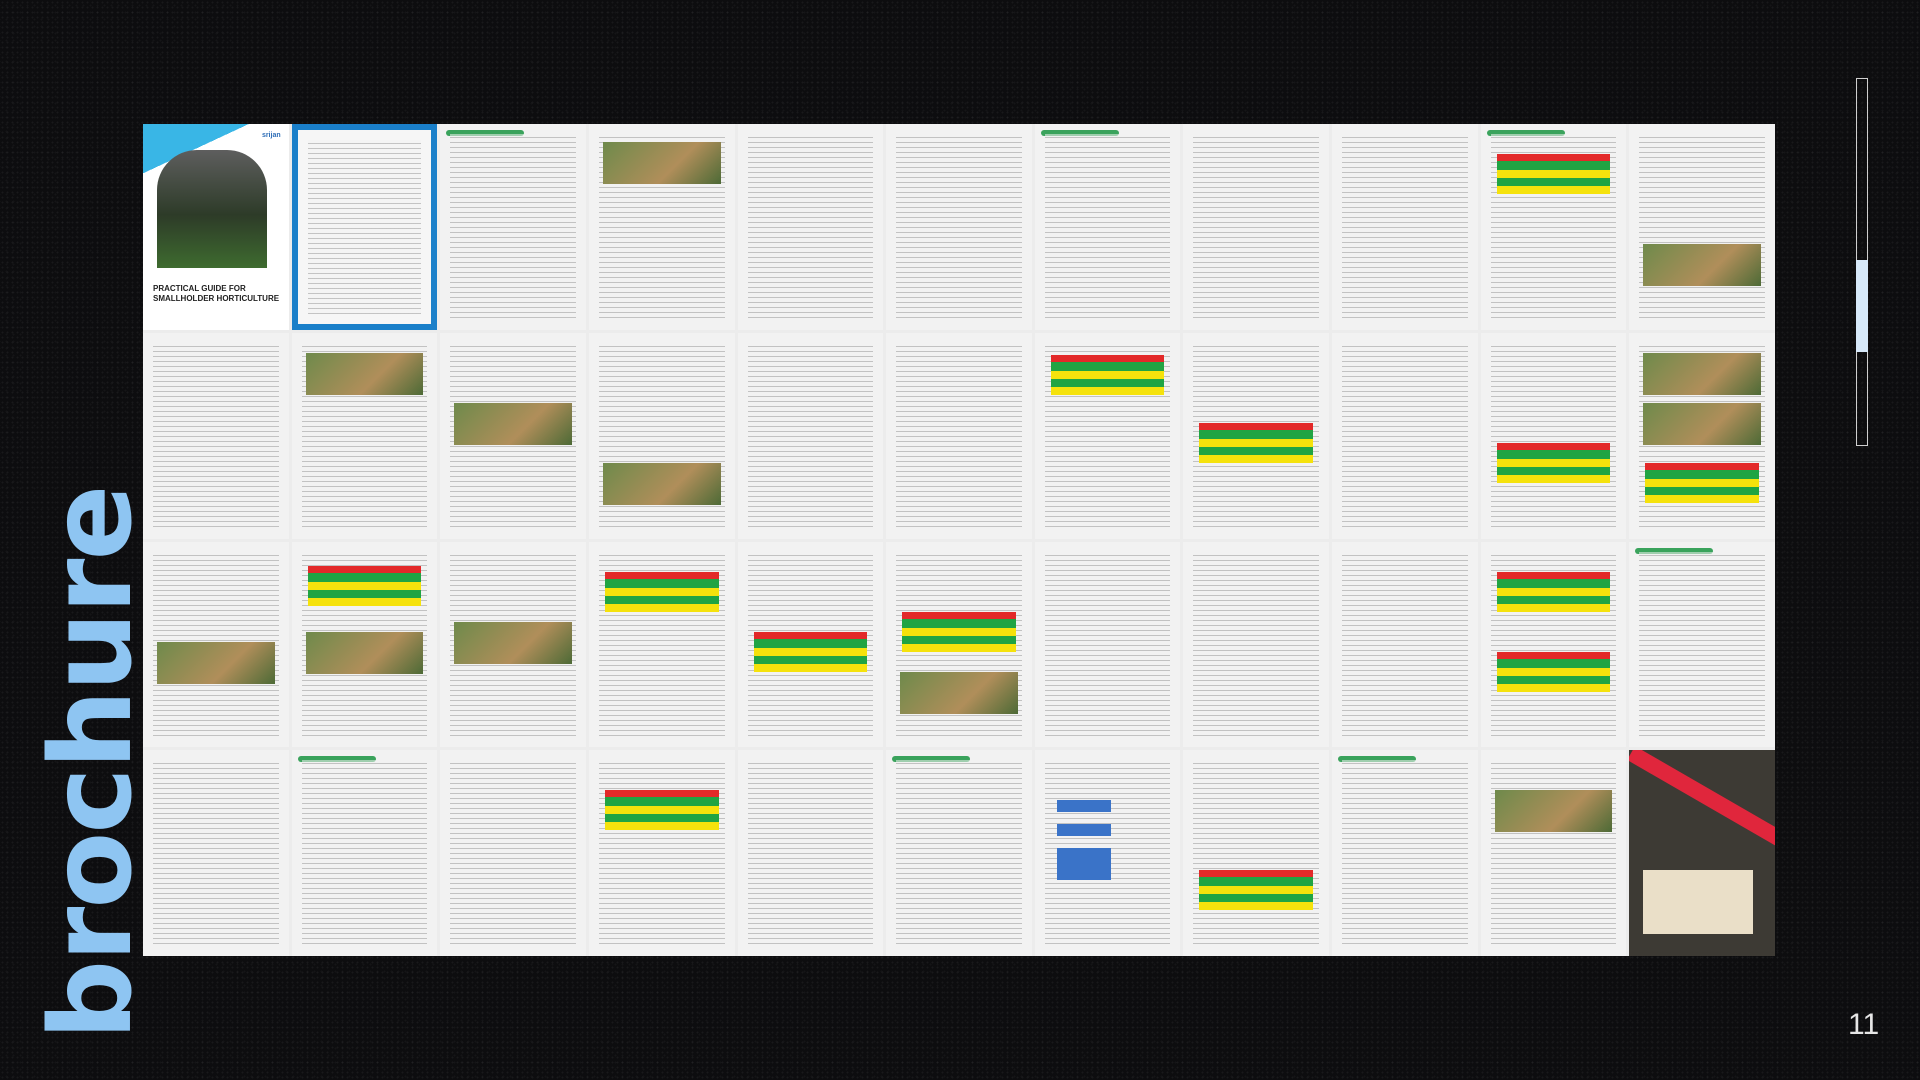 Image resolution: width=1920 pixels, height=1080 pixels. I want to click on slide-vertical-title: brochure, so click(92, 763).